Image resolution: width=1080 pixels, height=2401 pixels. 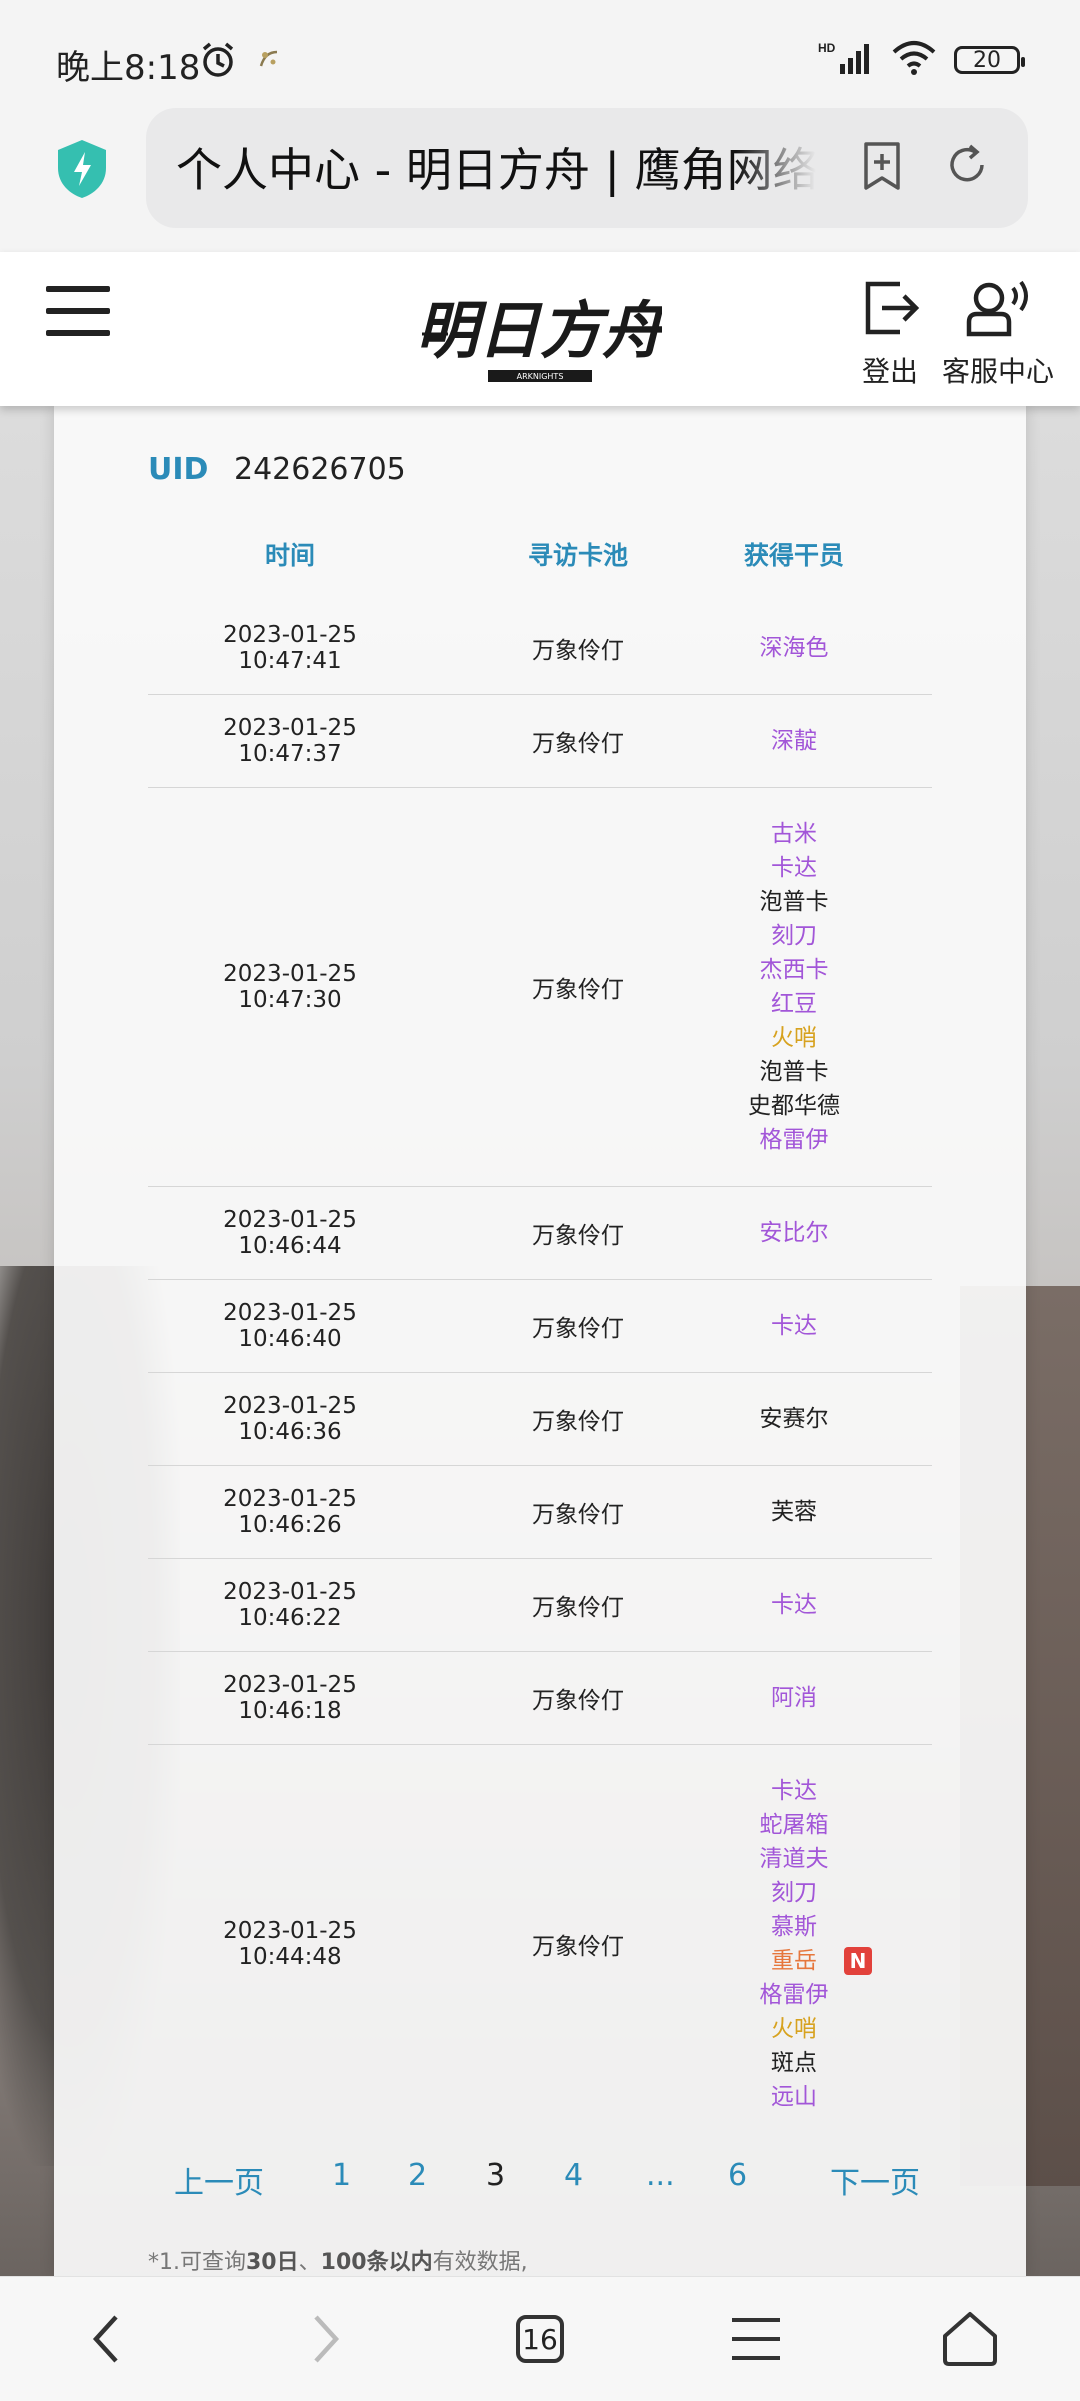 What do you see at coordinates (892, 308) in the screenshot?
I see `logout-icon` at bounding box center [892, 308].